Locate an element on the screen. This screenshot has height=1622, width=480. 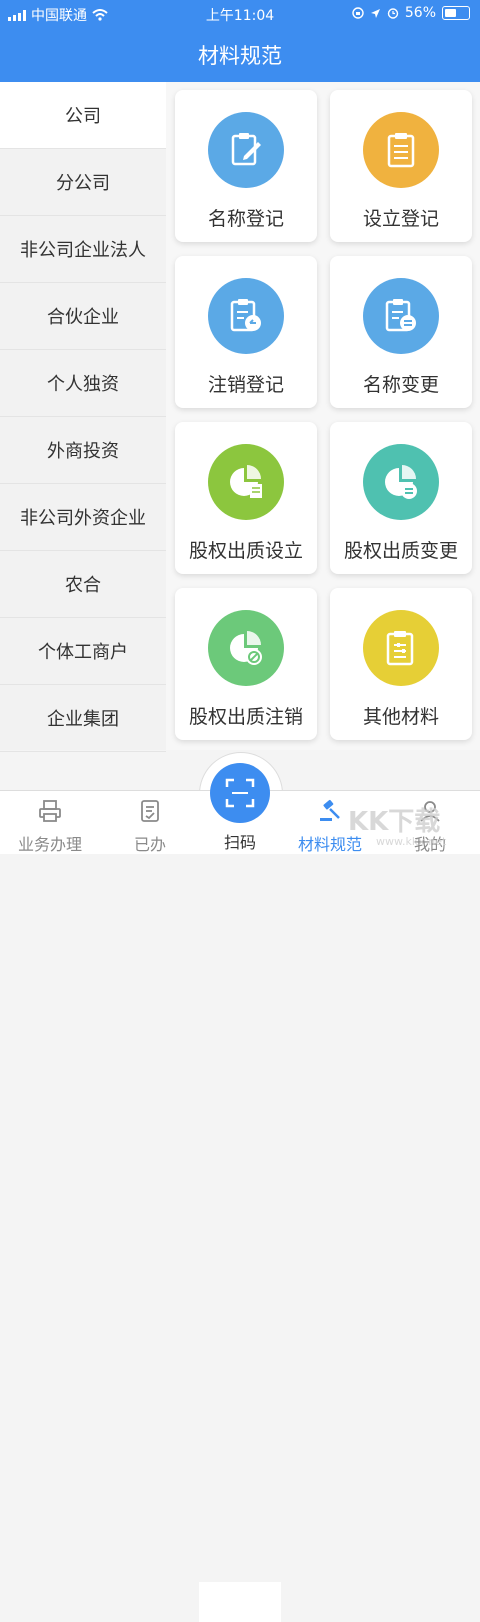
sidebar-item-label: 非公司外资企业 is located at coordinates (83, 518).